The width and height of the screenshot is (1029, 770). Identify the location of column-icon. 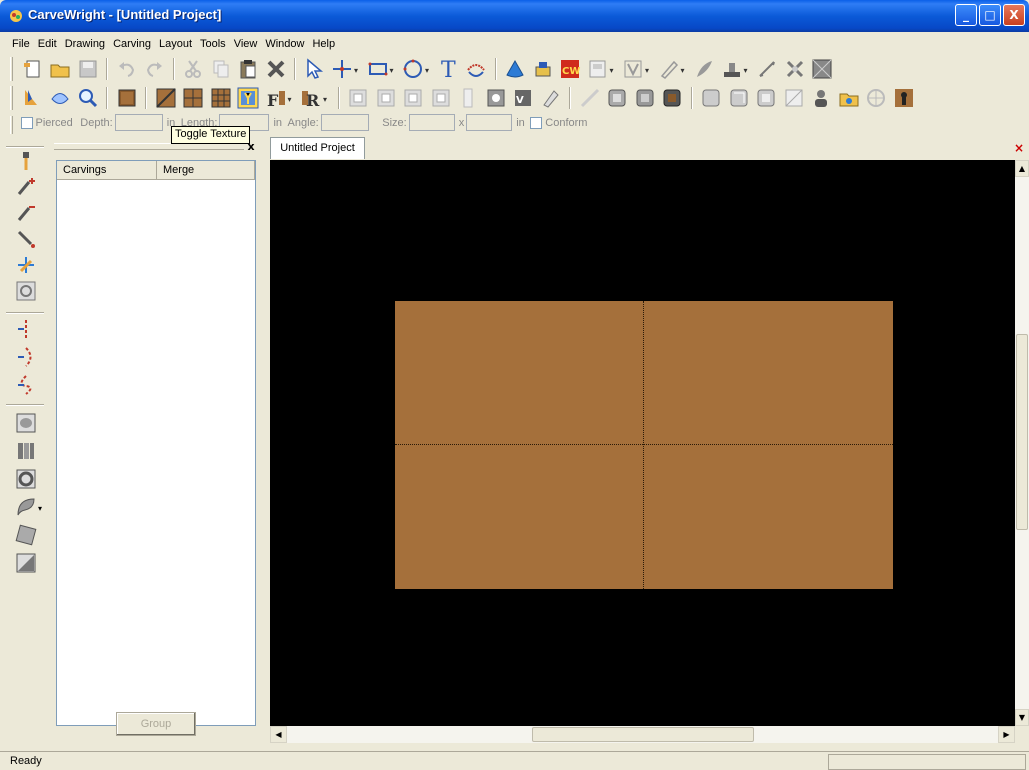
(468, 98).